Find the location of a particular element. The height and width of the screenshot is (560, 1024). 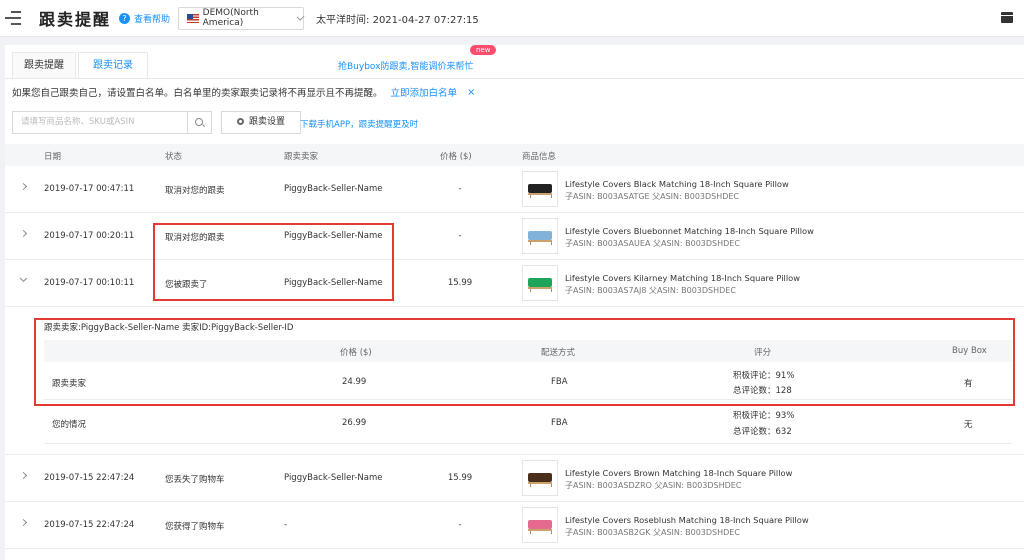

tabs-divider is located at coordinates (514, 78).